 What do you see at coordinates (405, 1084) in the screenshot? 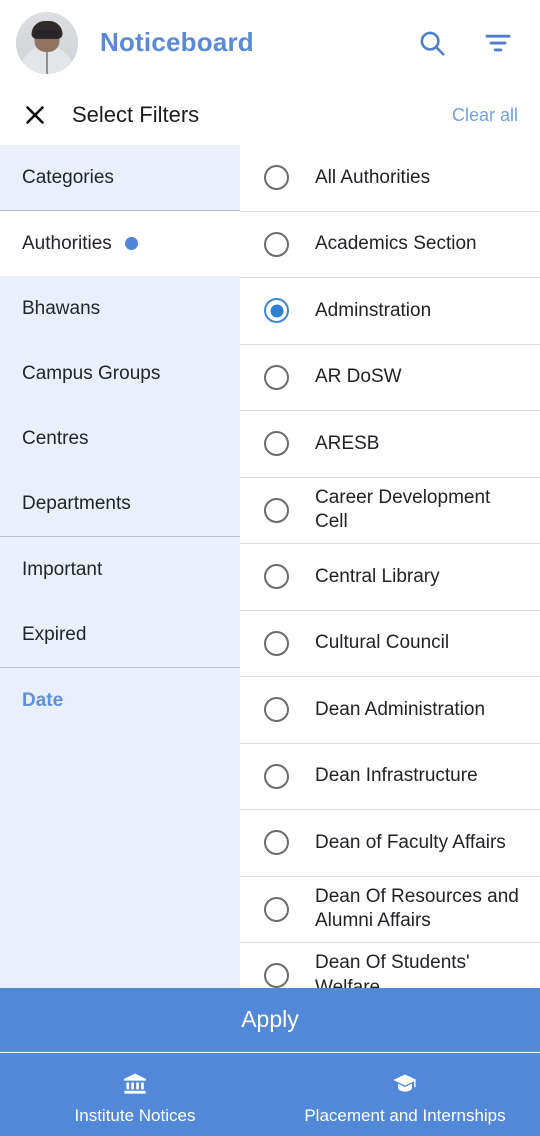
I see `graduation-cap-icon` at bounding box center [405, 1084].